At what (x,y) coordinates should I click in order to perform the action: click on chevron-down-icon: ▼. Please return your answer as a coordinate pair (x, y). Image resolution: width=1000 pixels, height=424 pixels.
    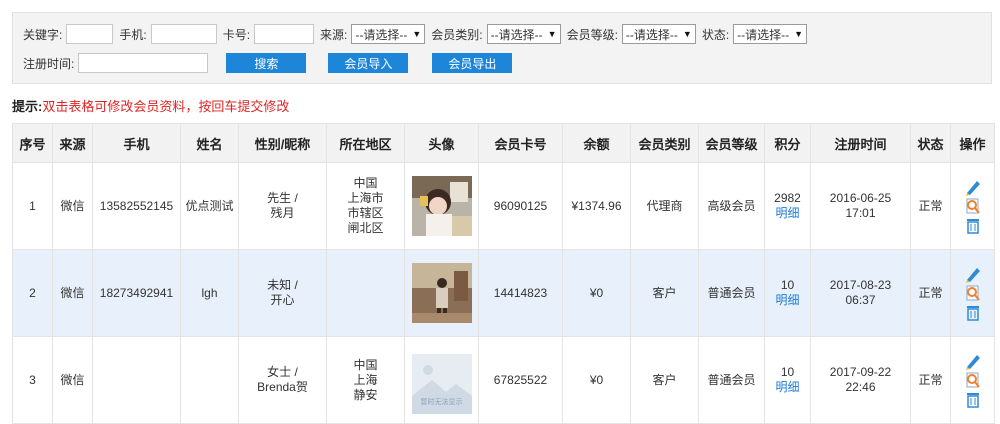
    Looking at the image, I should click on (687, 34).